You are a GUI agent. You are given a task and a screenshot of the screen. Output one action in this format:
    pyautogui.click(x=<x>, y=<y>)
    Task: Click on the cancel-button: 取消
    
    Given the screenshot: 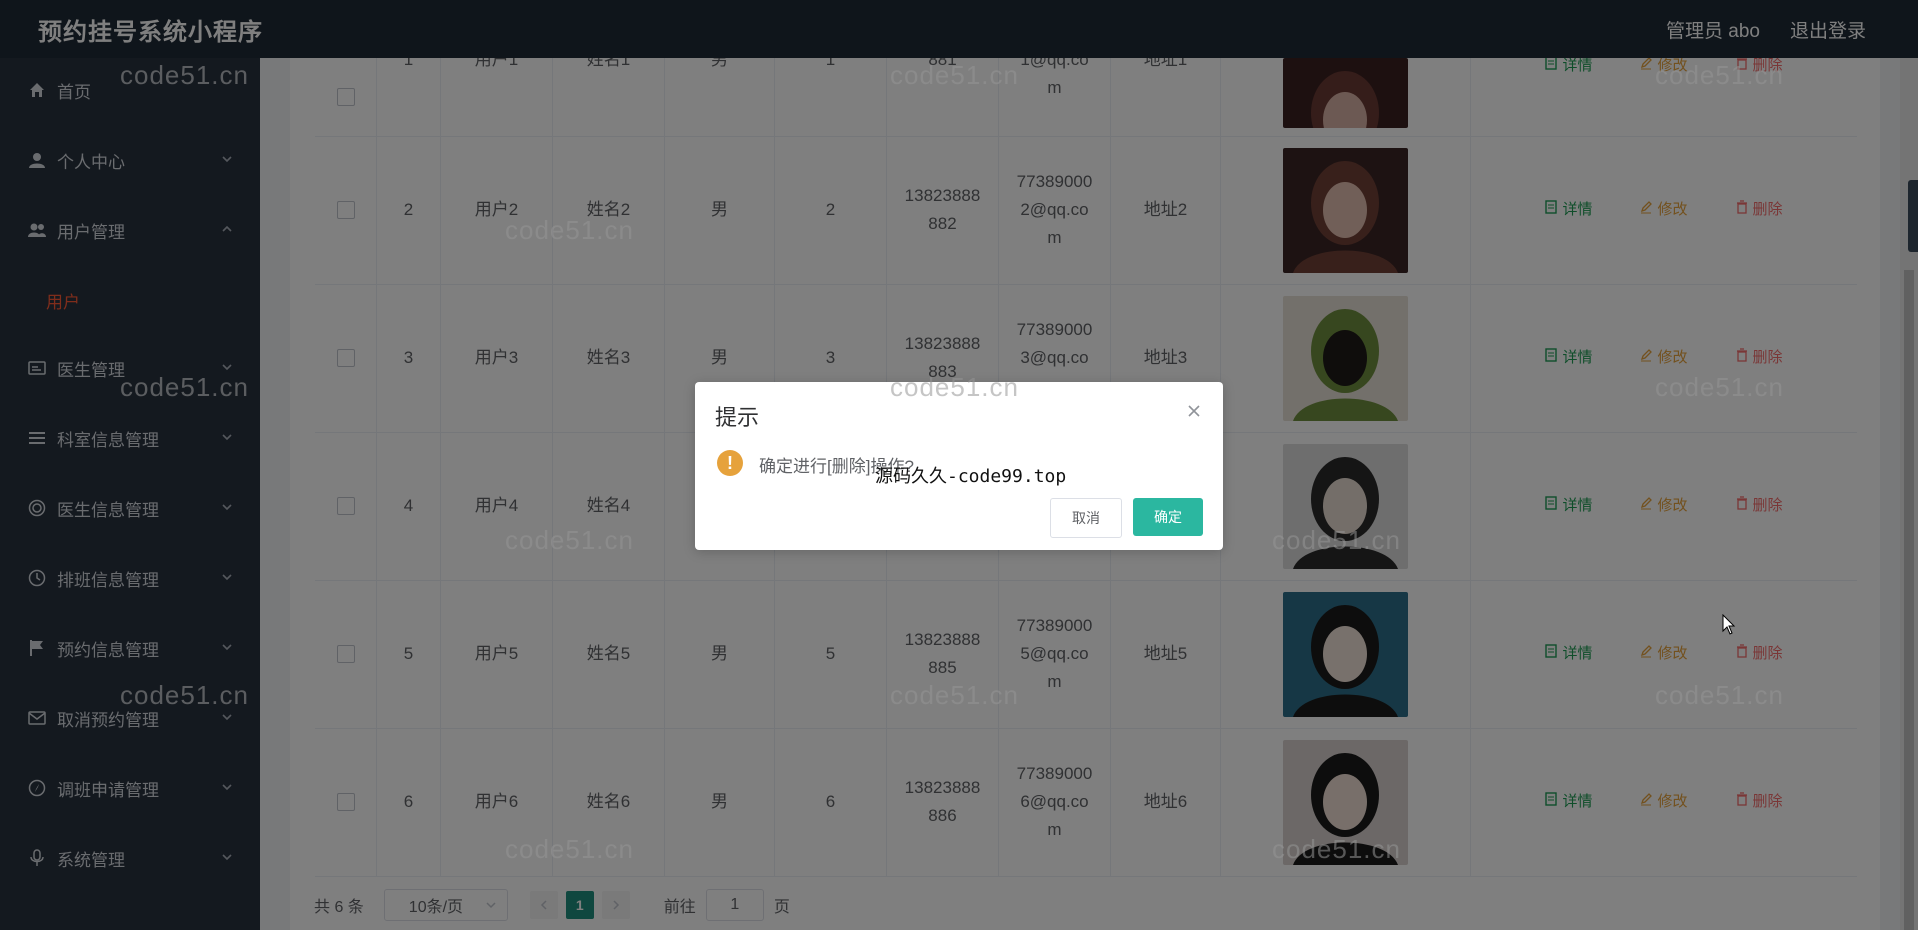 What is the action you would take?
    pyautogui.click(x=1086, y=518)
    